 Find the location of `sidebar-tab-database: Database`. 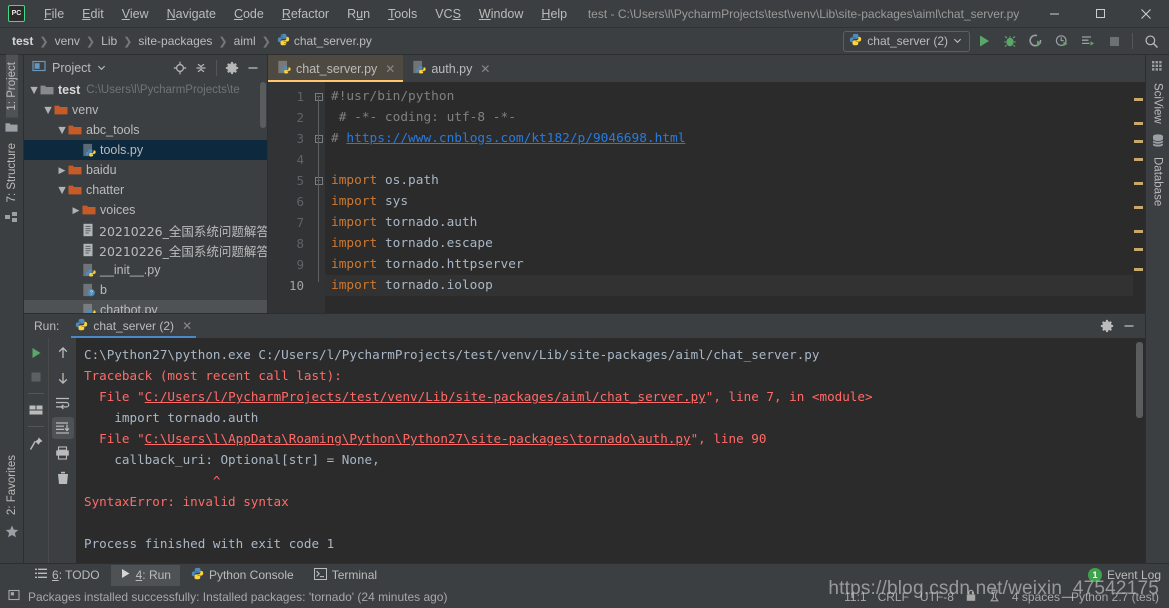

sidebar-tab-database: Database is located at coordinates (1158, 181).